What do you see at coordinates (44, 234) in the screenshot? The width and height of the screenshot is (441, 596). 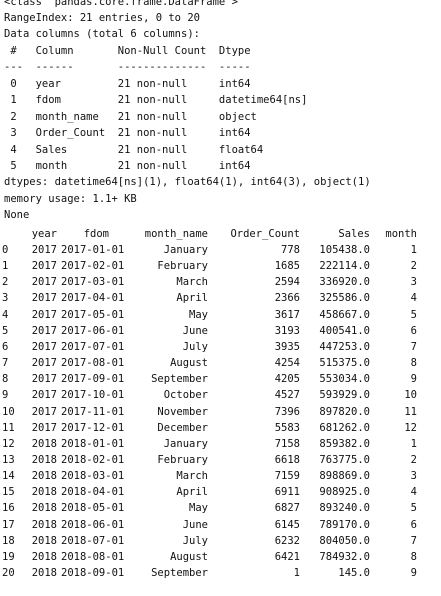 I see `column-header-year: year` at bounding box center [44, 234].